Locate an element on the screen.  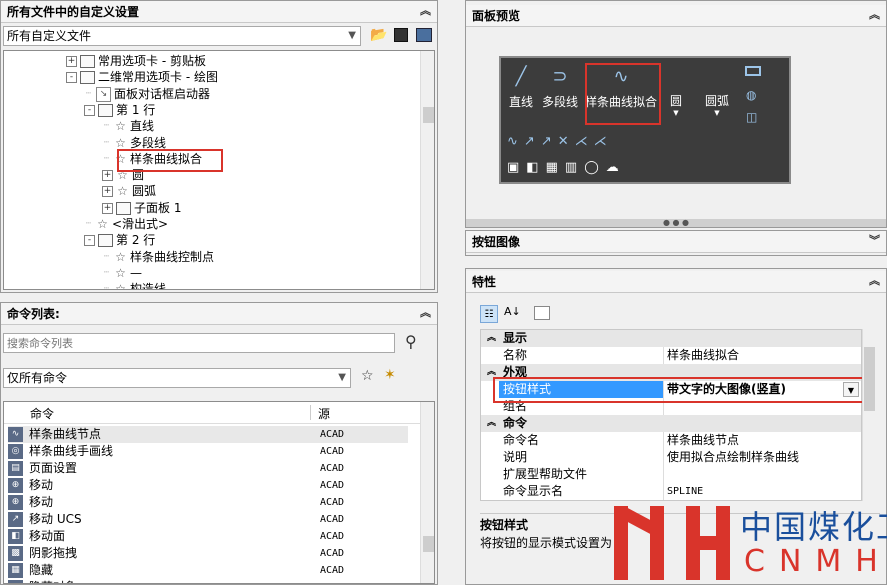
gradient-icon: ▥ is located at coordinates (574, 167).